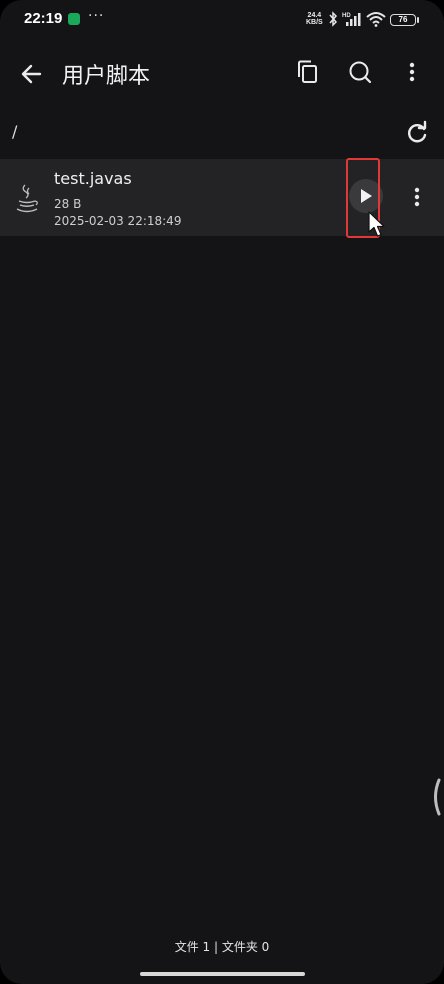 The image size is (444, 984). I want to click on path-row: /, so click(222, 133).